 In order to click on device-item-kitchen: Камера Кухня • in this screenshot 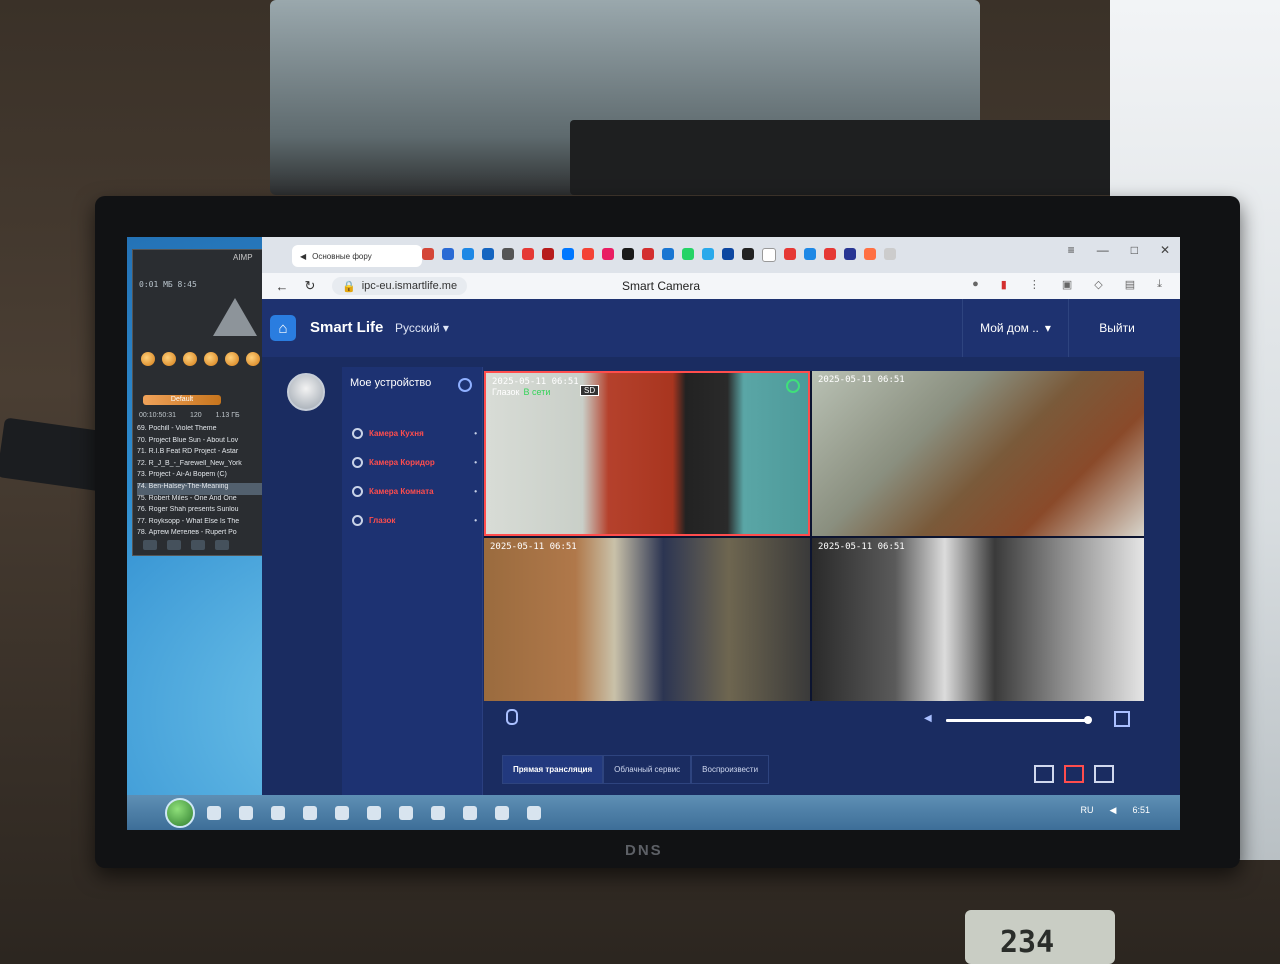, I will do `click(414, 433)`.